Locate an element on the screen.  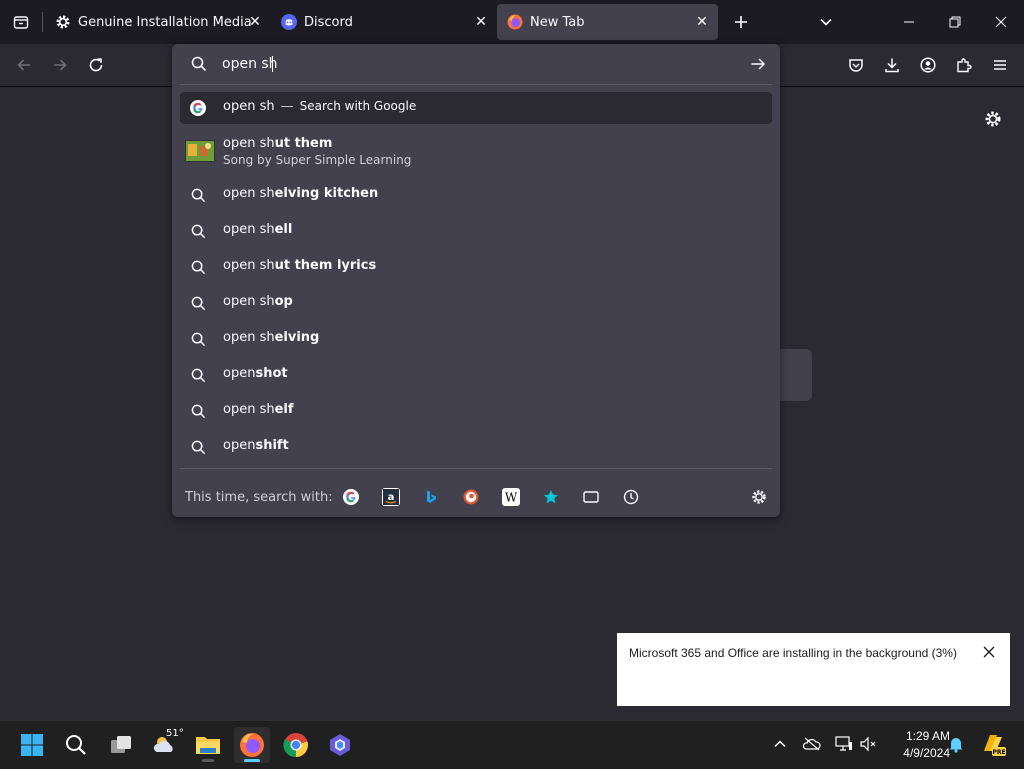
suggestion-row: openshot is located at coordinates (476, 375).